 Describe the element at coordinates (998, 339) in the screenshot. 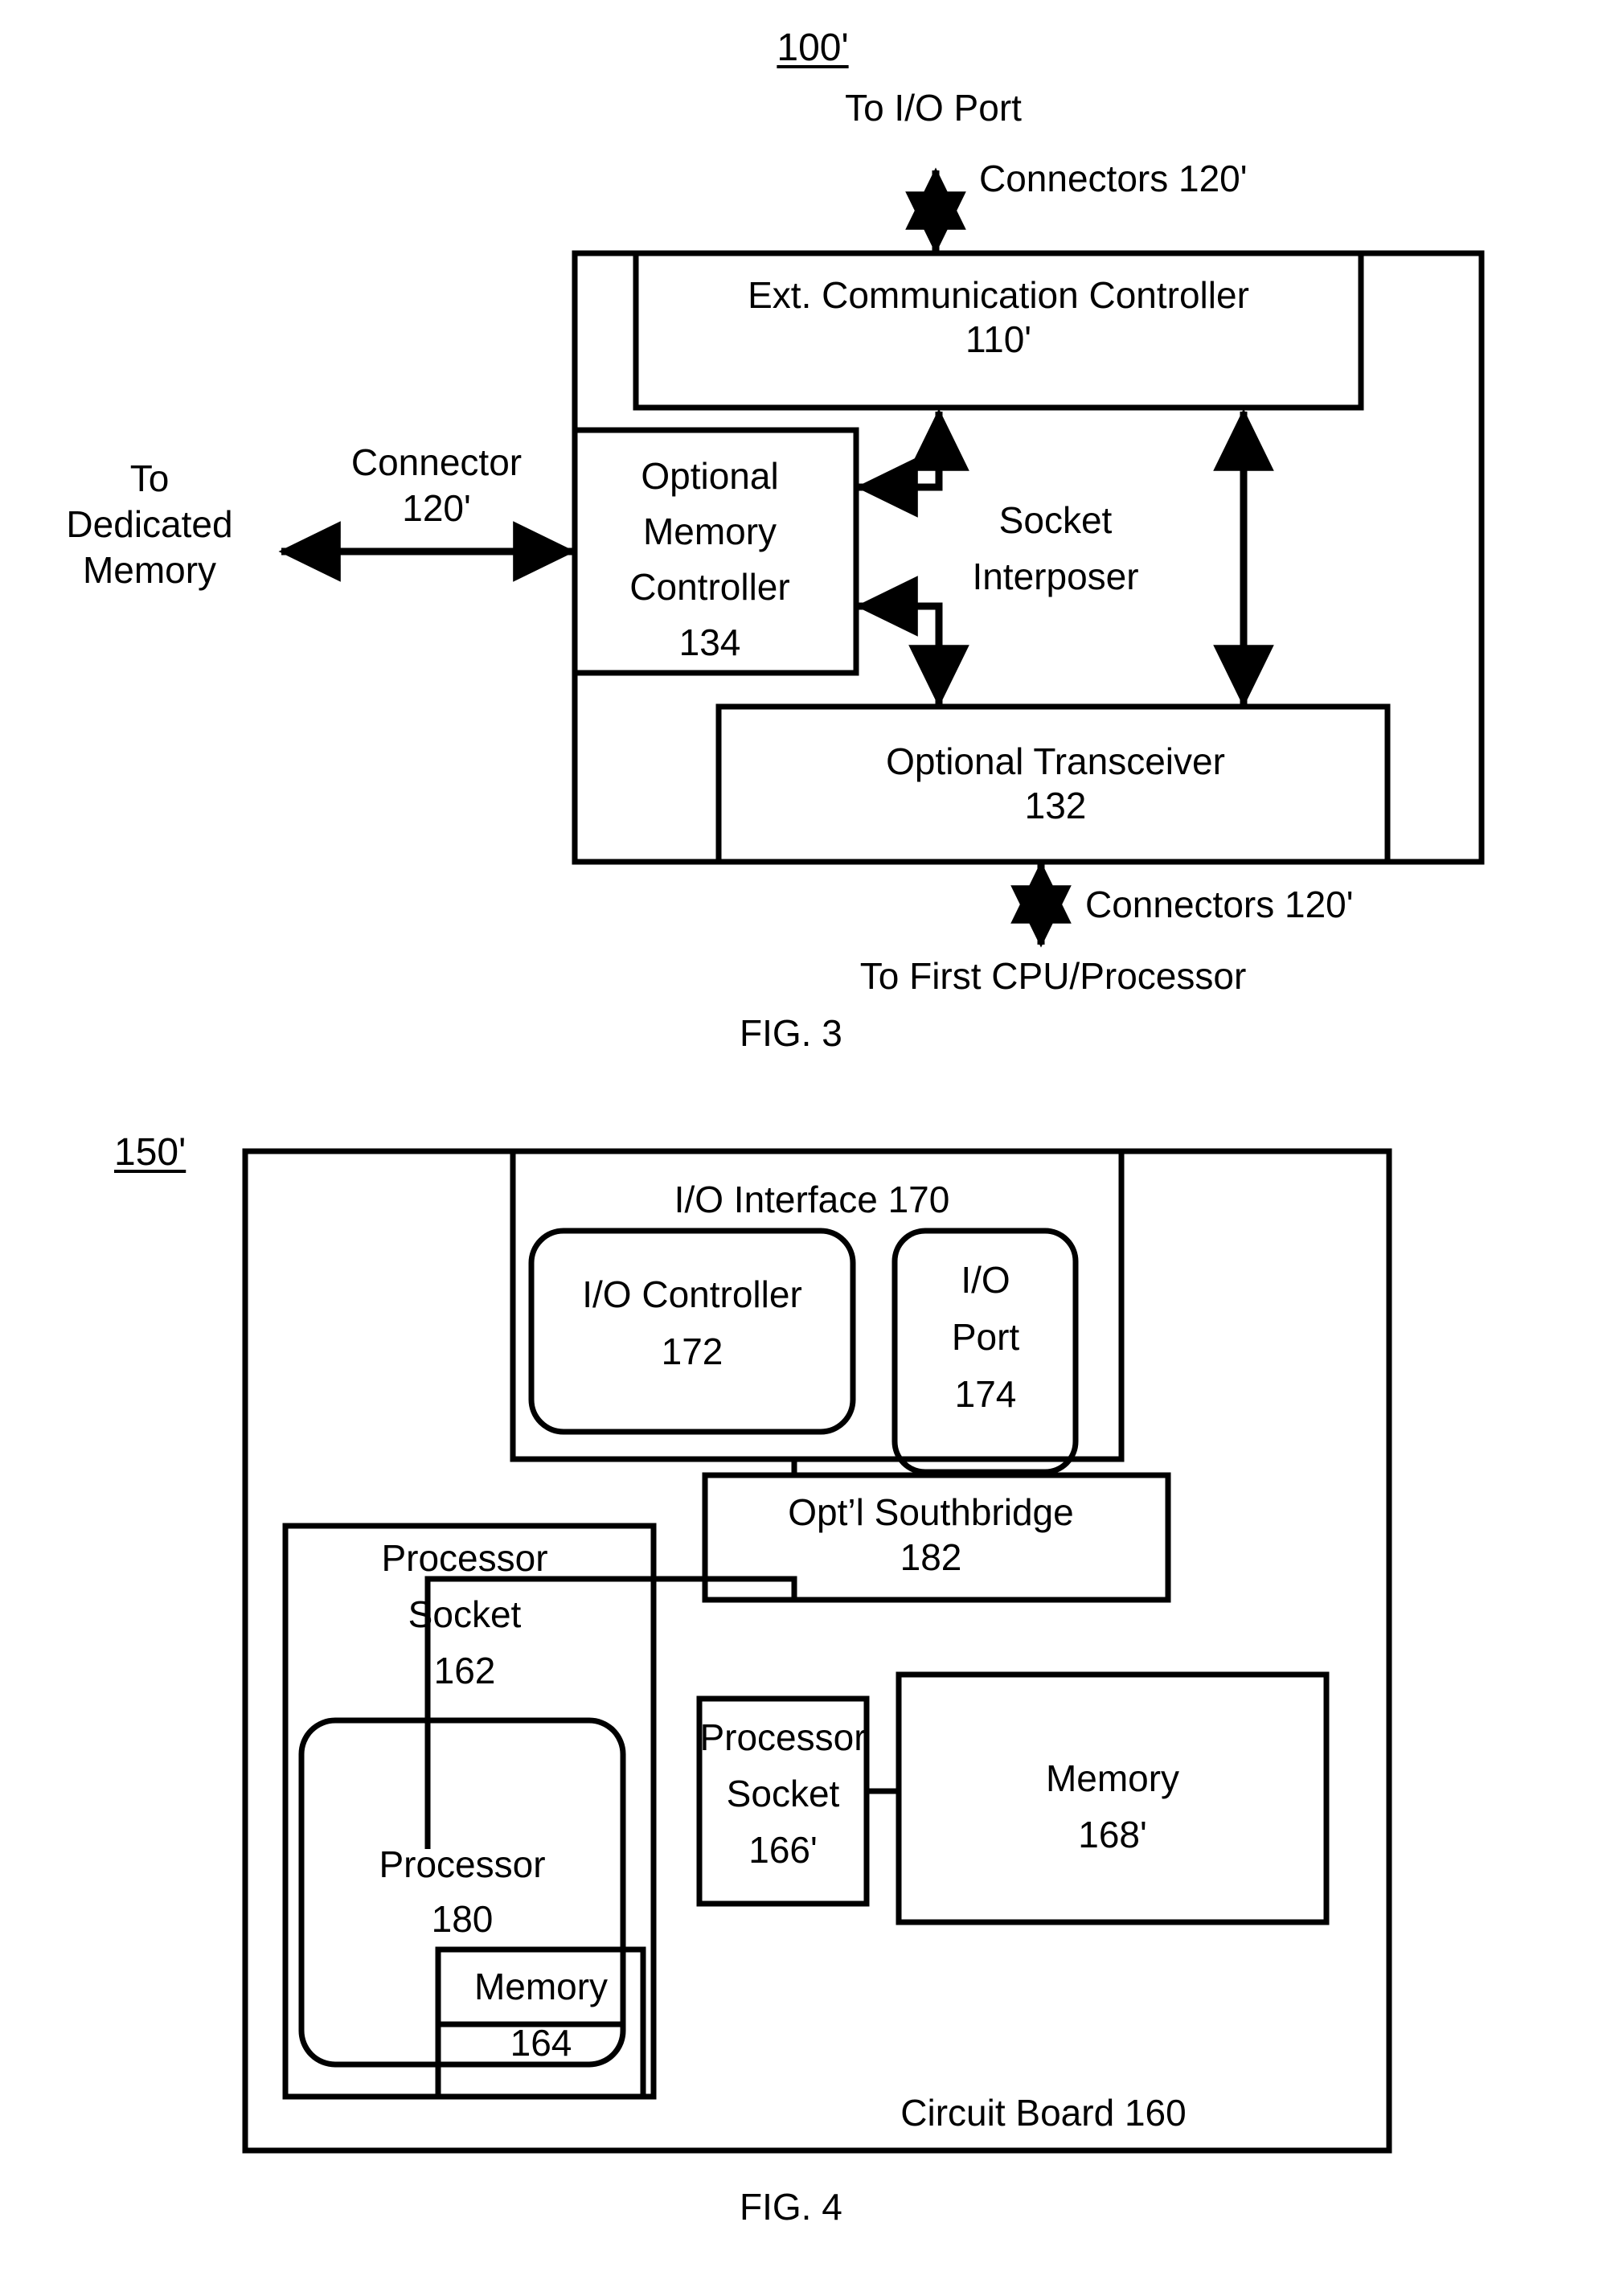

I see `fig3-ext-comm-controller-label-line2: 110'` at that location.